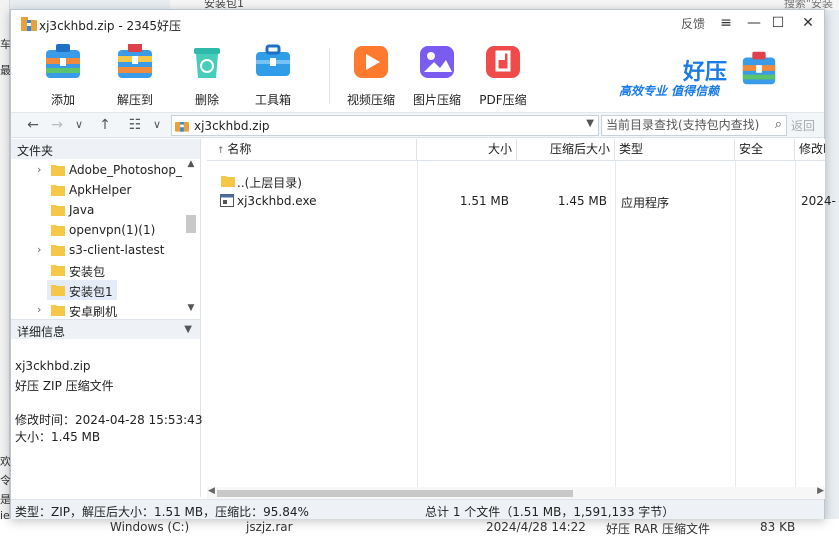 The width and height of the screenshot is (839, 537). I want to click on extract-icon, so click(135, 61).